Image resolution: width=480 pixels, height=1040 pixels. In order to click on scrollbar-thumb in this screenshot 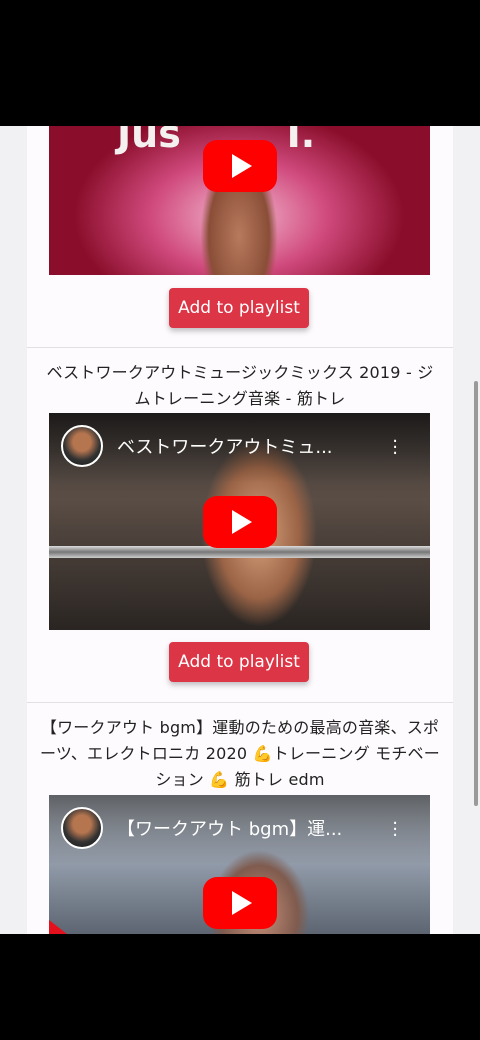, I will do `click(476, 593)`.